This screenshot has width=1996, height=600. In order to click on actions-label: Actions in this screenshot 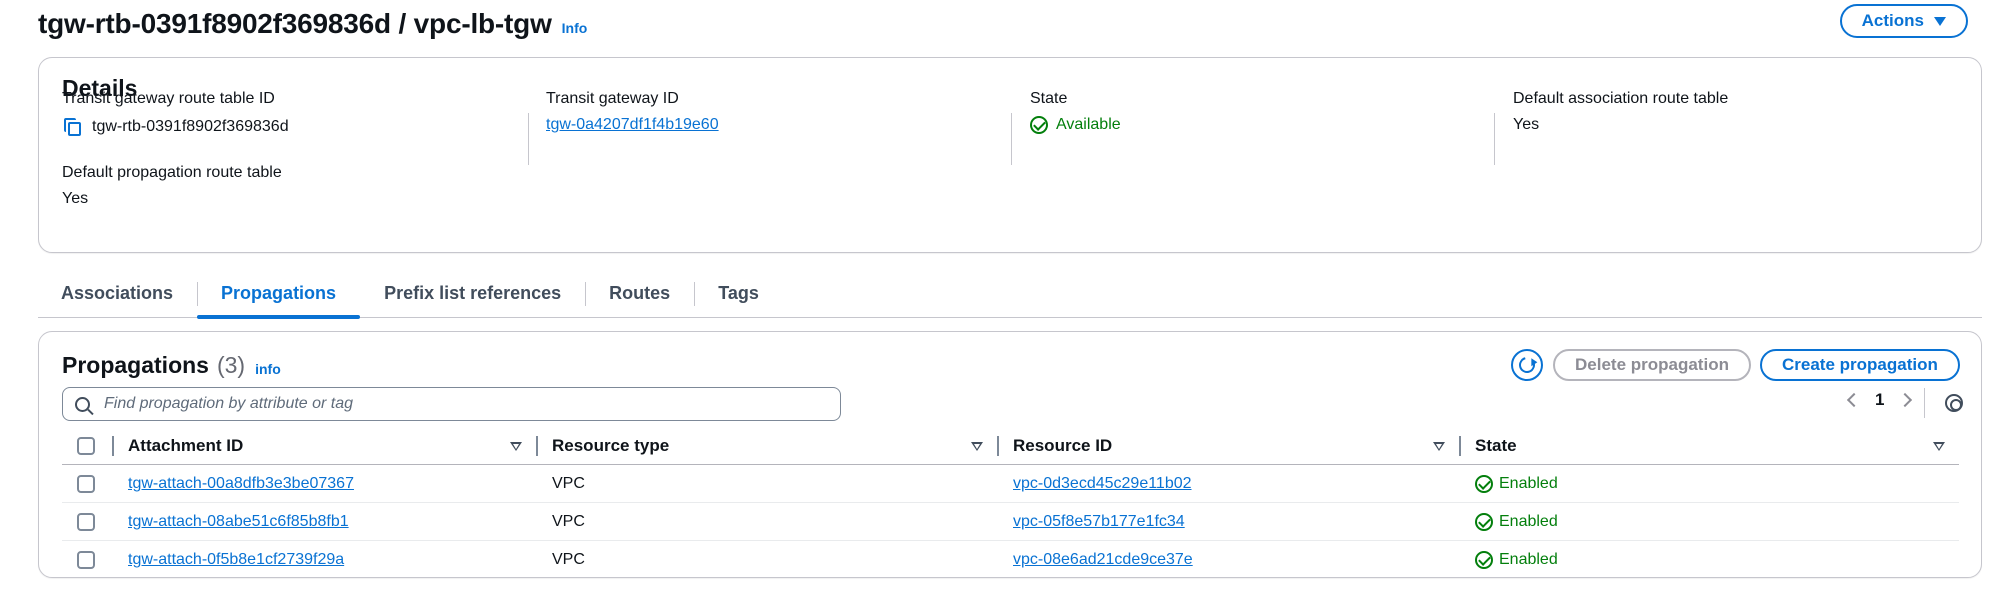, I will do `click(1892, 20)`.